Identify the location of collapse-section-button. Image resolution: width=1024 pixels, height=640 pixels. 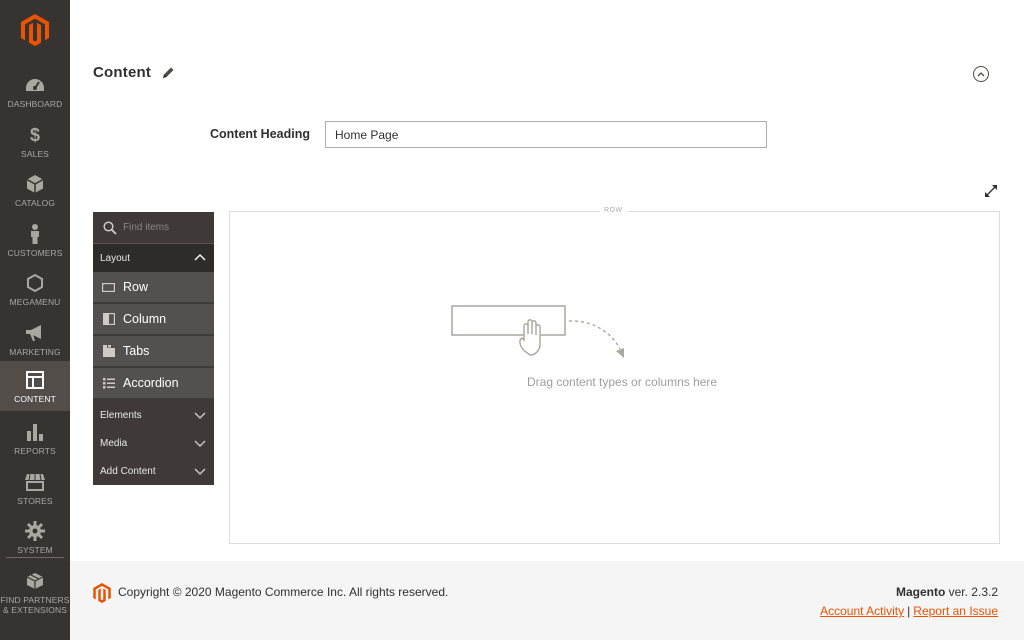
(981, 74).